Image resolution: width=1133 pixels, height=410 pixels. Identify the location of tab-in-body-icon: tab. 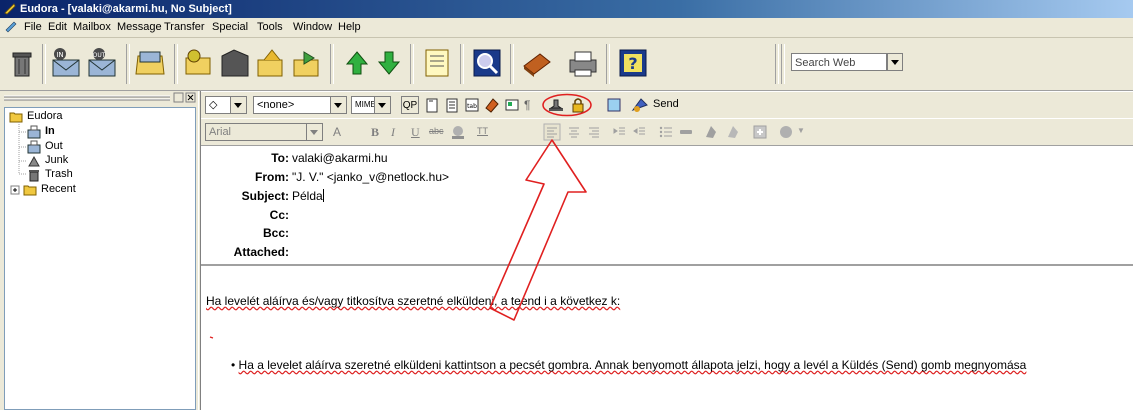
(472, 105).